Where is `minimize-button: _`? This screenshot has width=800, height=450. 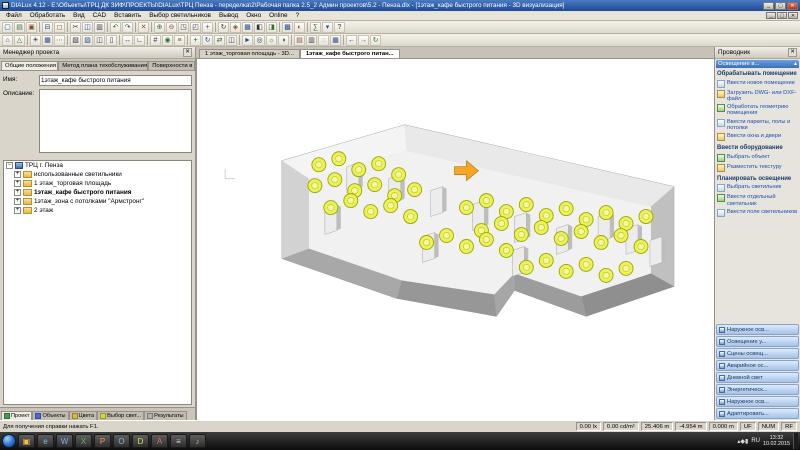
minimize-button: _ is located at coordinates (768, 5).